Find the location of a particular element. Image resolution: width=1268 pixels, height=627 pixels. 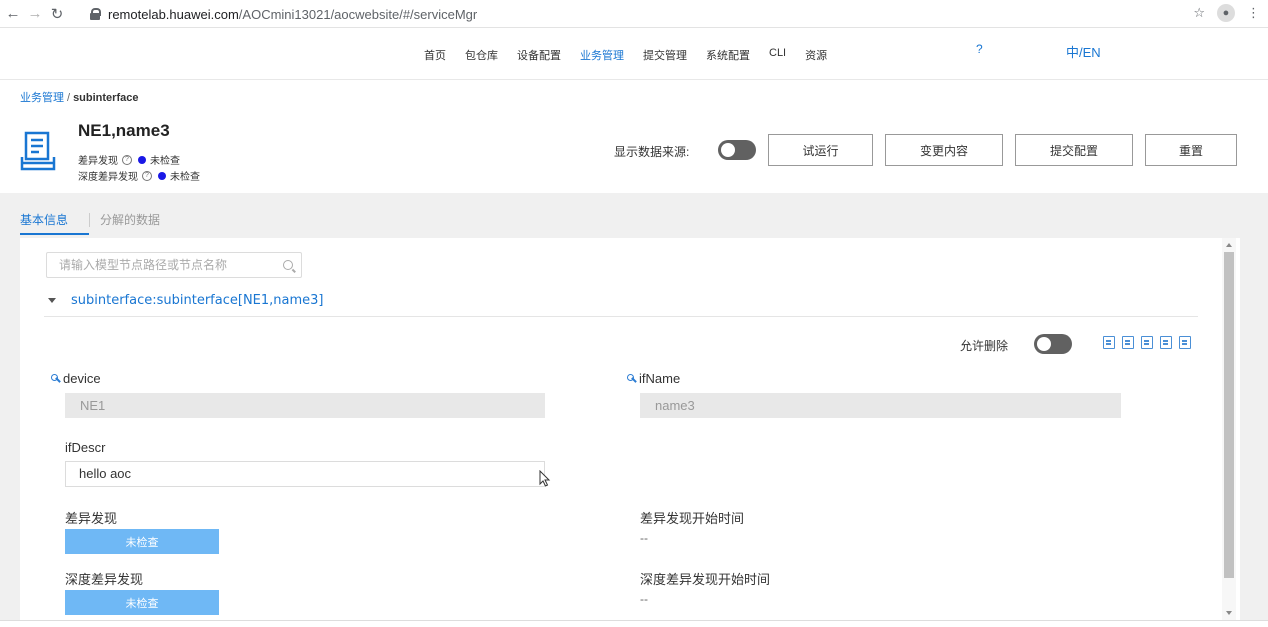

diff-label: 差异发现 is located at coordinates (98, 161).